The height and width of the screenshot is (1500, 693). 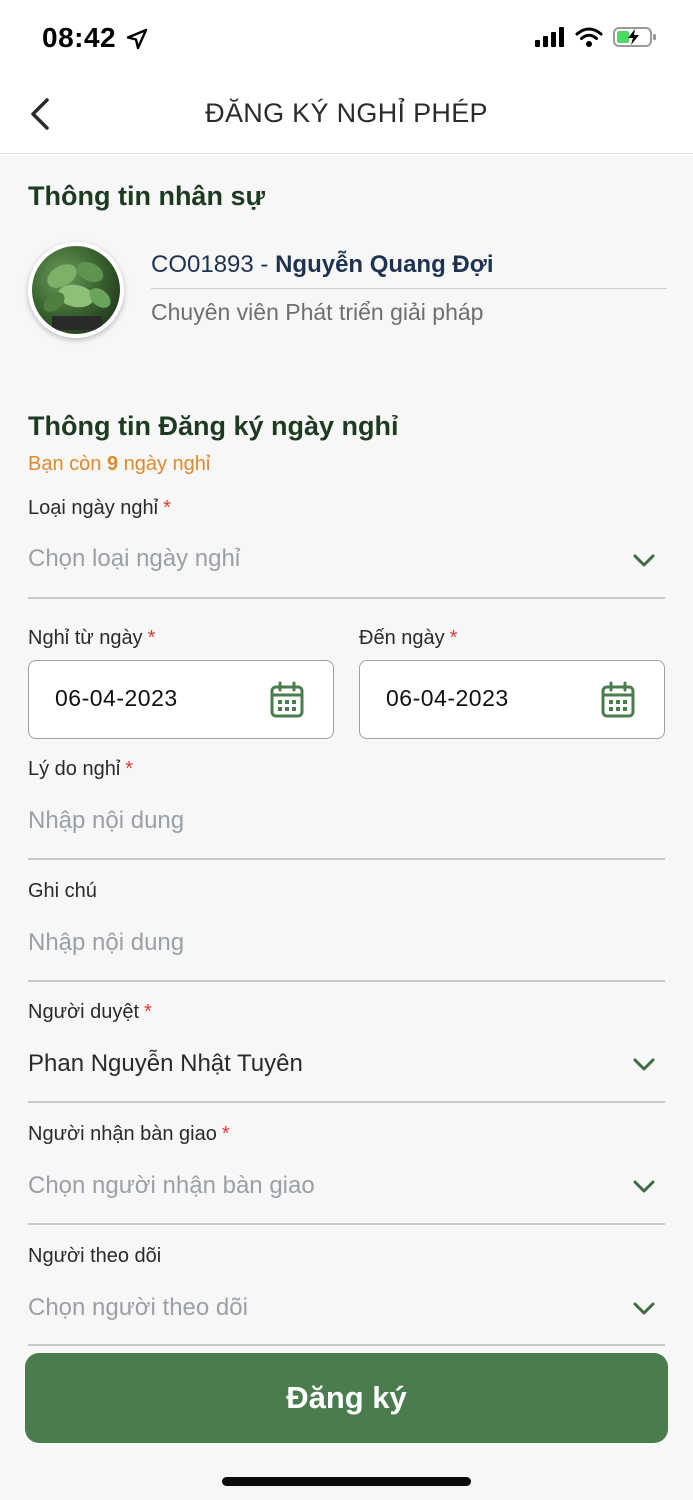 What do you see at coordinates (137, 41) in the screenshot?
I see `location-arrow-icon` at bounding box center [137, 41].